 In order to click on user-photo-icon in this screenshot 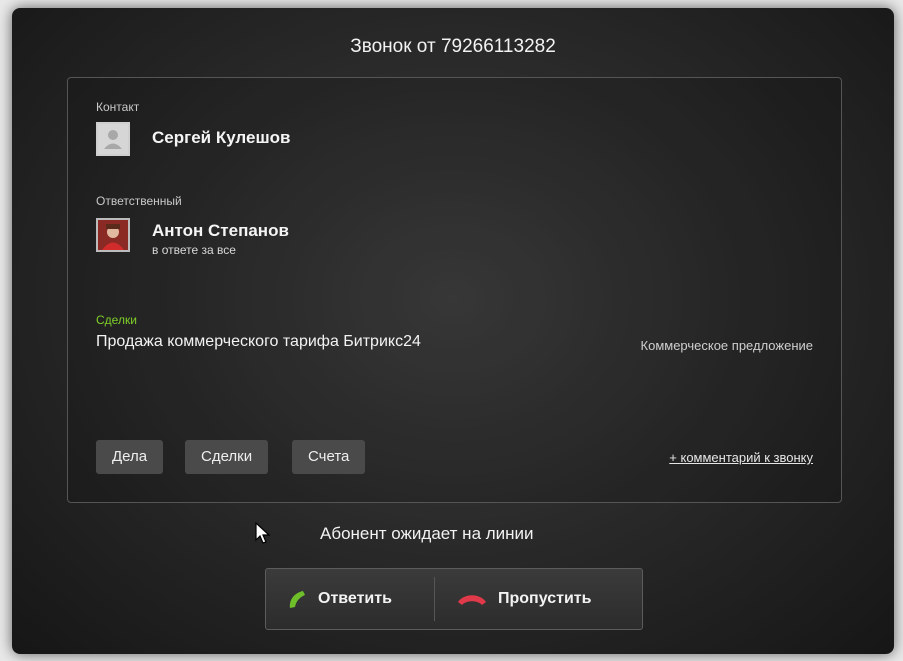, I will do `click(113, 235)`.